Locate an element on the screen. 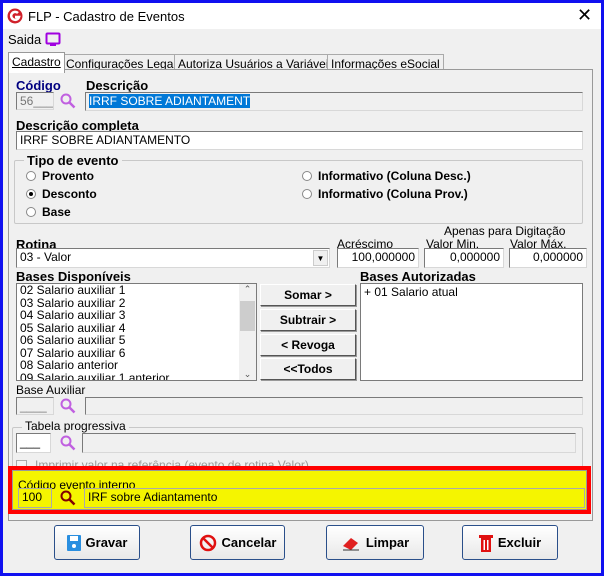  chevron-down-icon: ▼ is located at coordinates (320, 258).